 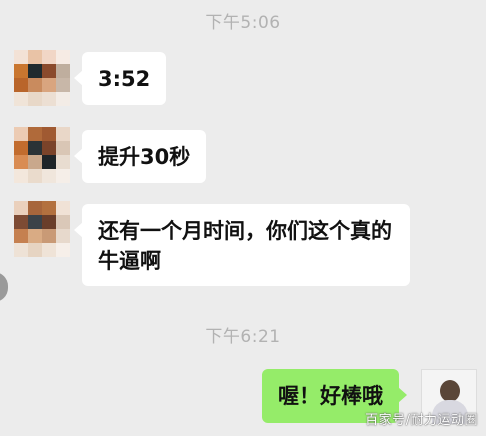 I want to click on watermark: 百家号/耐力运动圈, so click(x=421, y=420).